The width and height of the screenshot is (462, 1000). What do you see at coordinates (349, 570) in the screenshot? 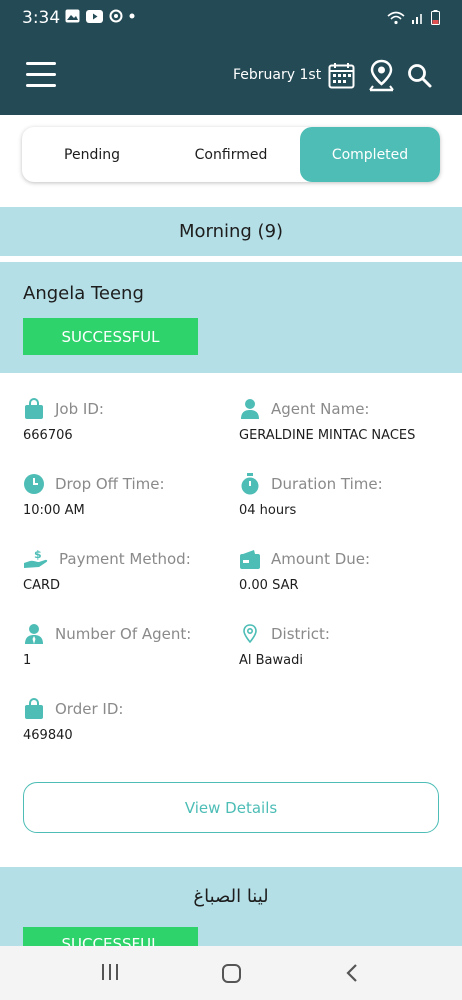
I see `amount-due-field: Amount Due: 0.00 SAR` at bounding box center [349, 570].